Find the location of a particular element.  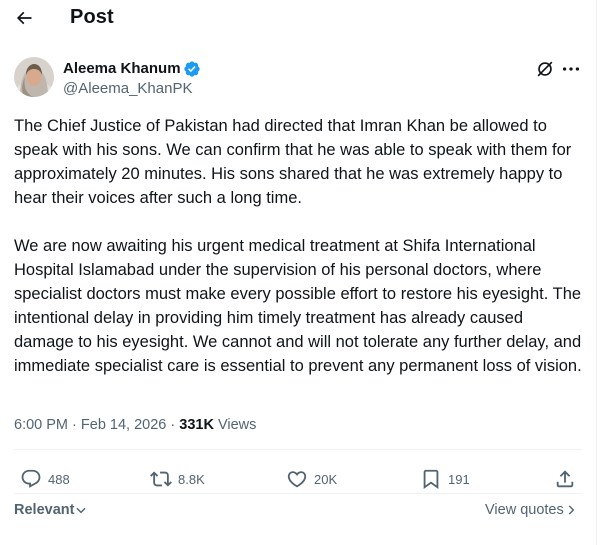

view-quotes-label: View quotes is located at coordinates (524, 510).